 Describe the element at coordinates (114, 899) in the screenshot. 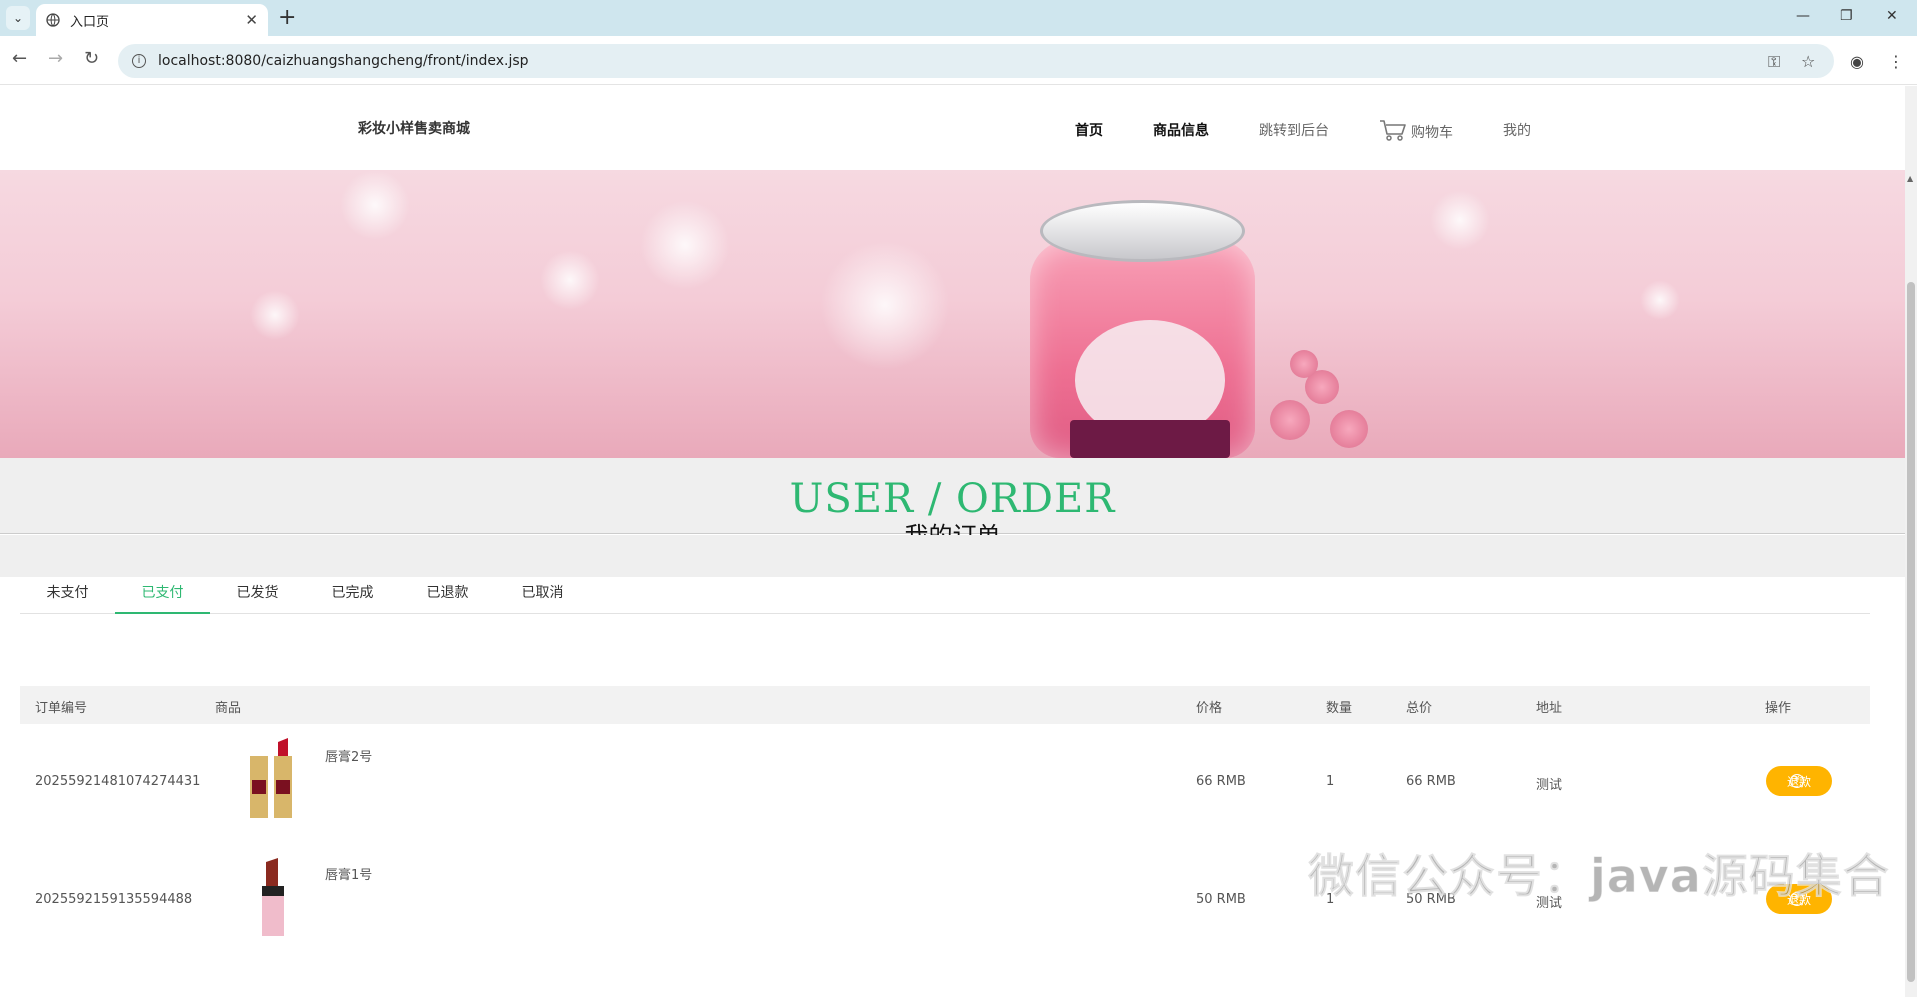

I see `order-no: 2025592159135594488` at that location.